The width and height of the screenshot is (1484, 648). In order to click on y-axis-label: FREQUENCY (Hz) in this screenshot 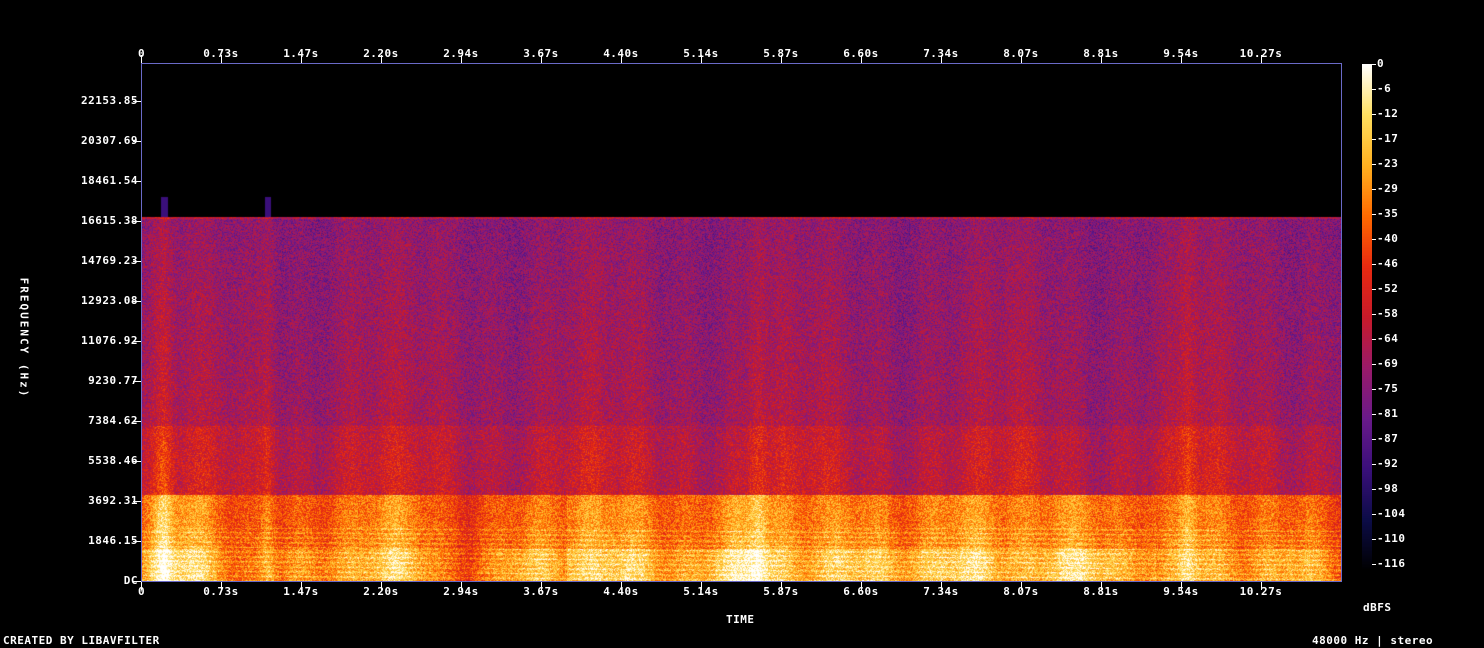, I will do `click(24, 338)`.